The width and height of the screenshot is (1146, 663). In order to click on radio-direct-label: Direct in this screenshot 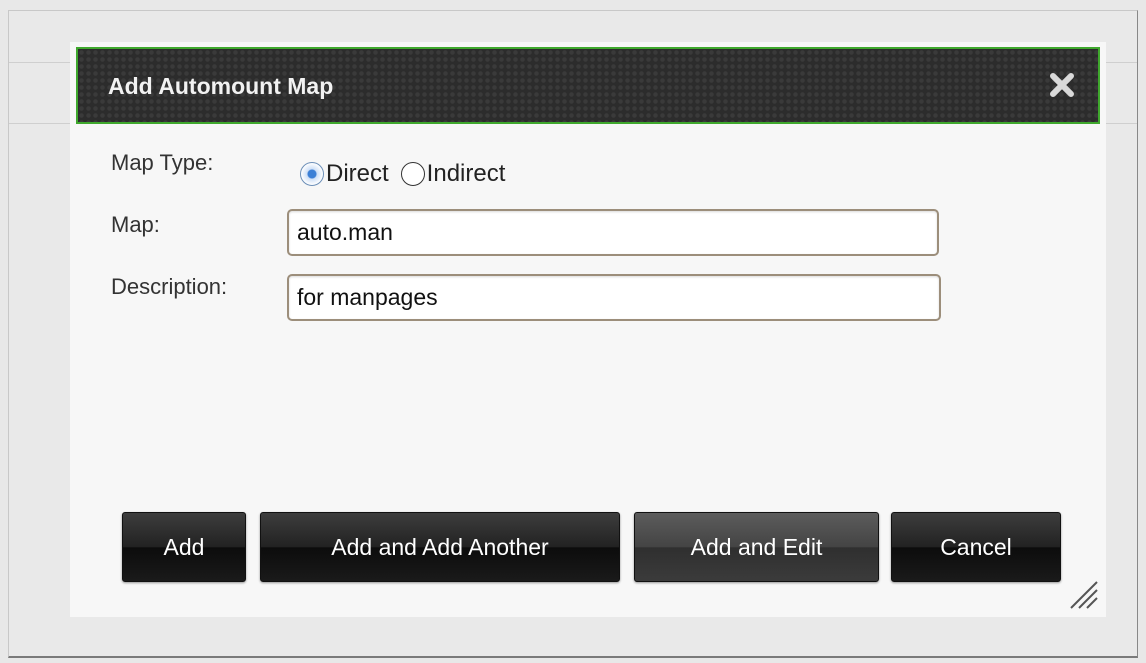, I will do `click(357, 174)`.